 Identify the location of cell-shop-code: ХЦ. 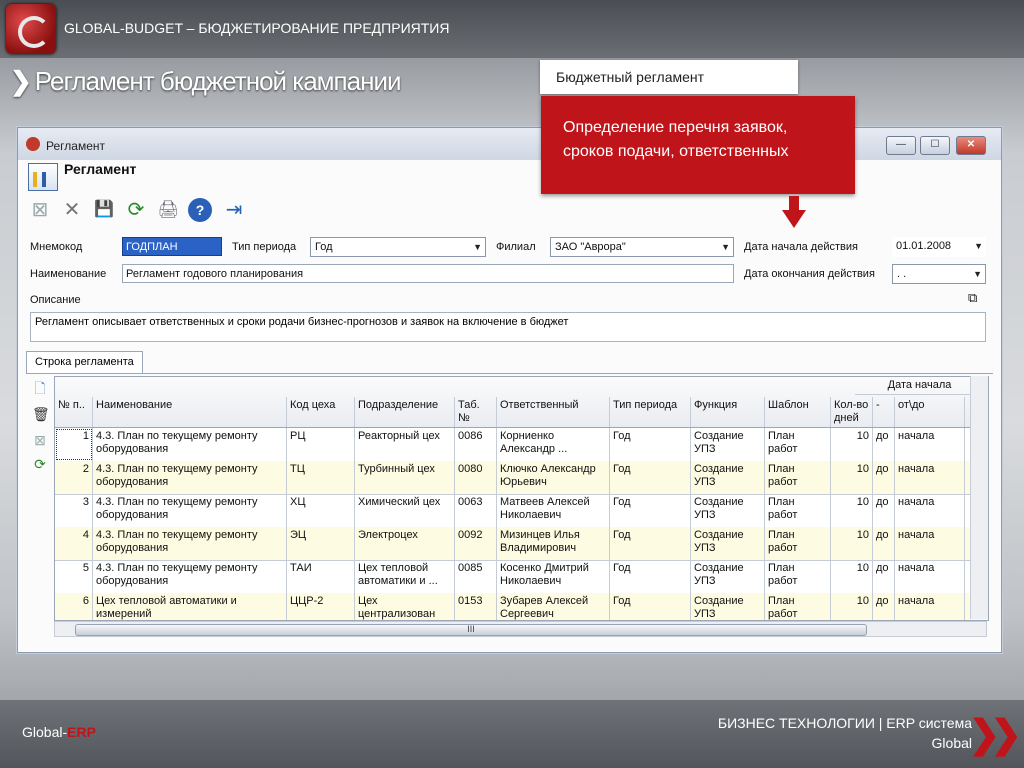
(321, 510).